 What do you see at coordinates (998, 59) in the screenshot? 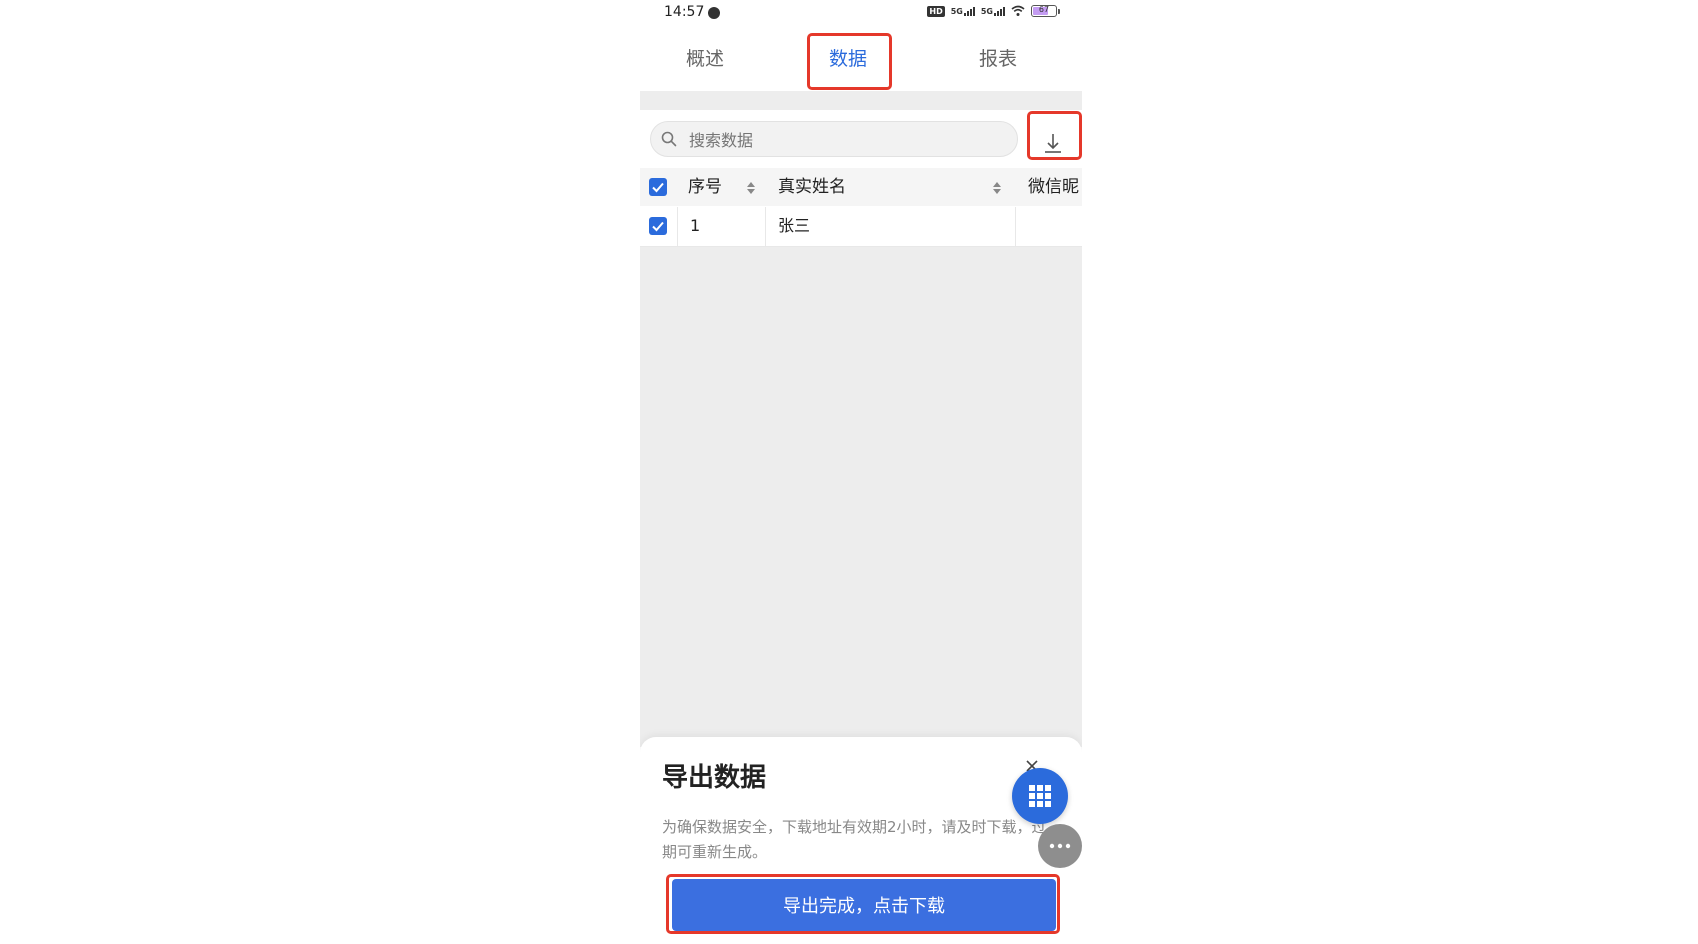
I see `tab-reports: 报表` at bounding box center [998, 59].